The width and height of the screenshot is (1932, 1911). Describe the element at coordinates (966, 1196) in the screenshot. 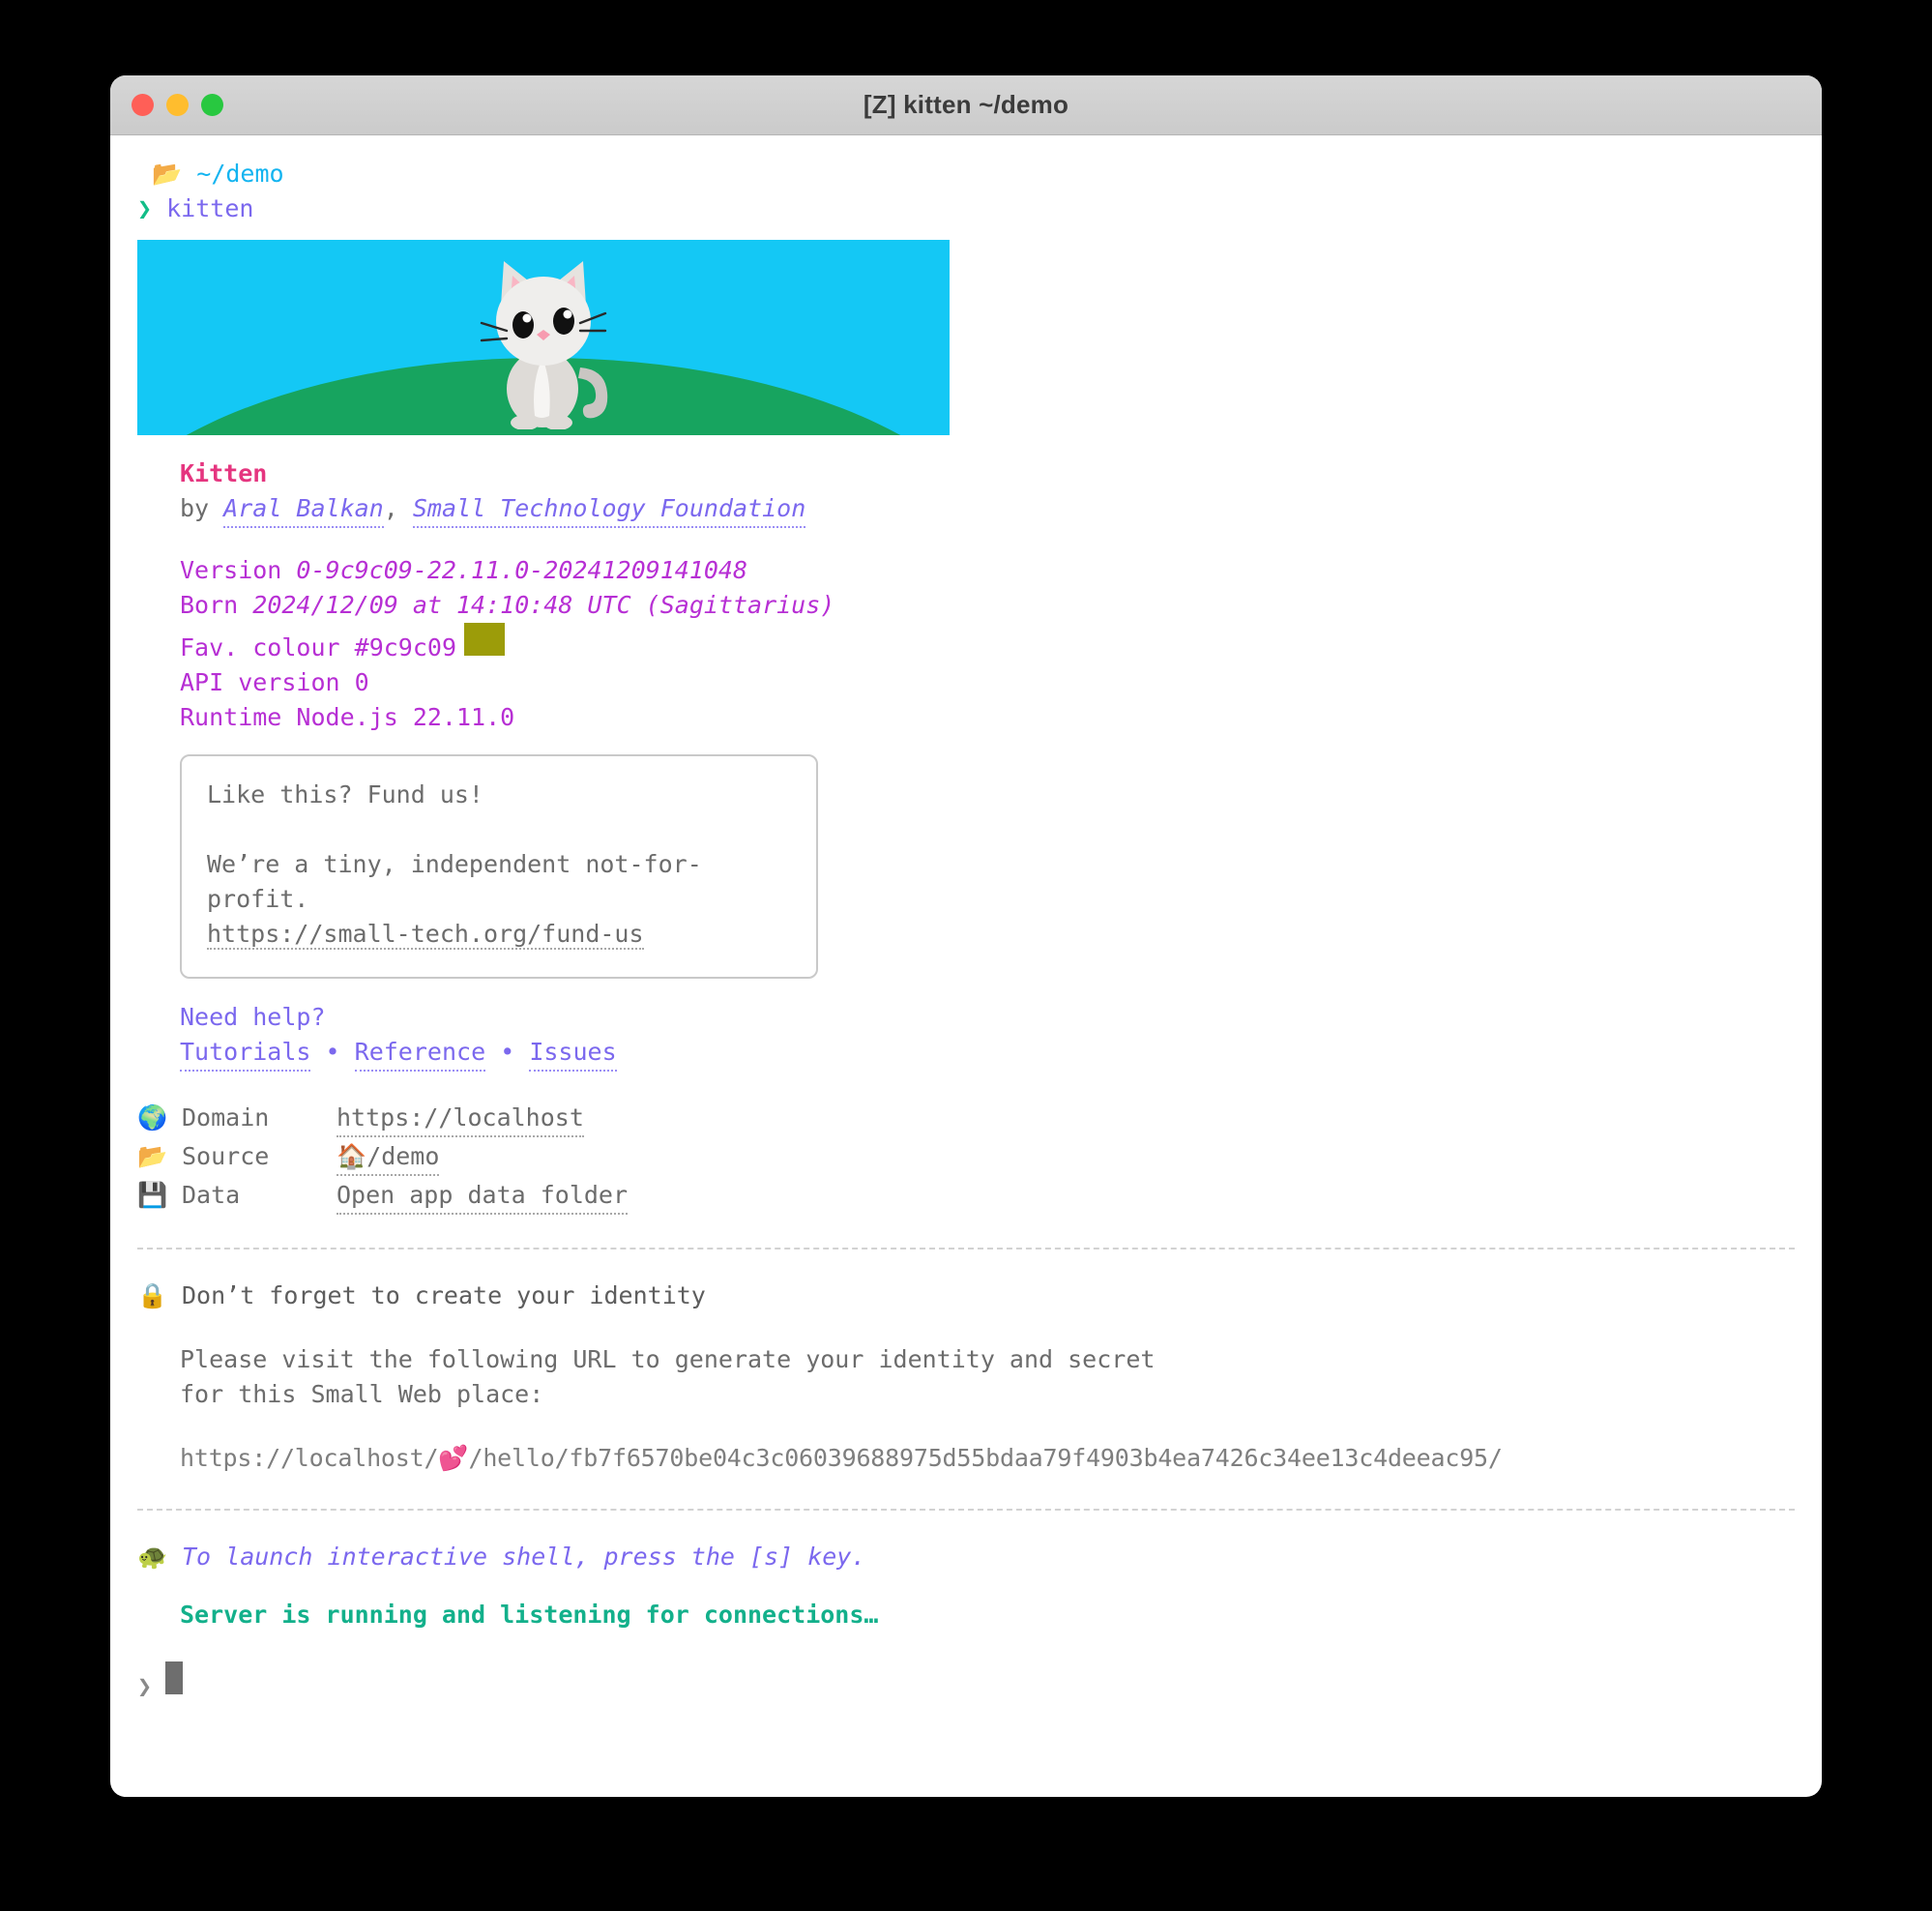

I see `location-row-data: 💾 Data Open app data folder` at that location.